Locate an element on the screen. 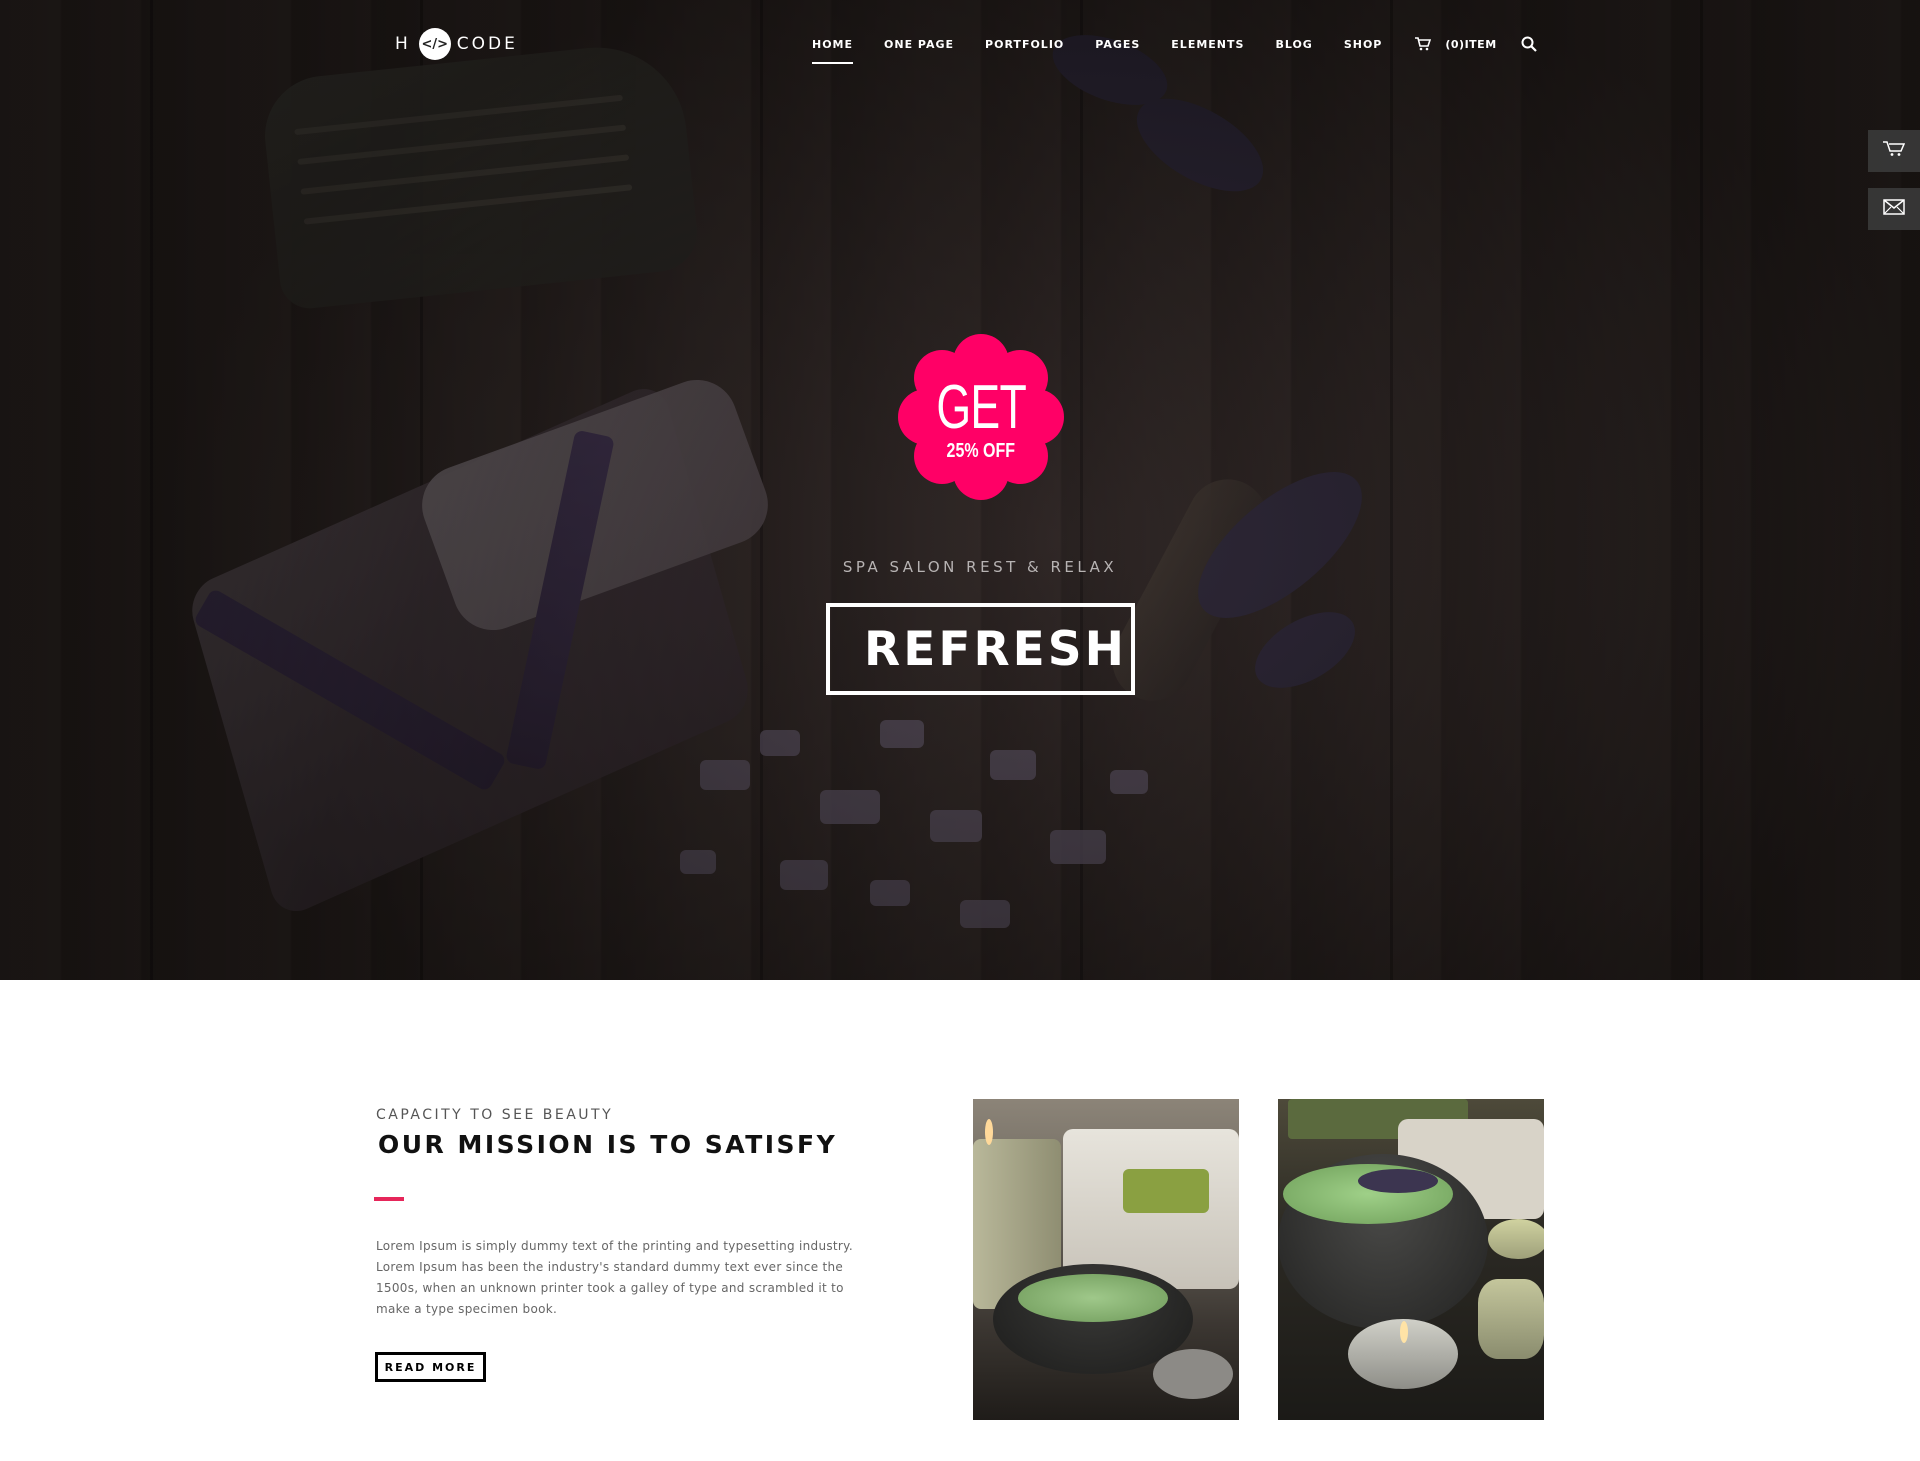  nav-elements: ELEMENTS is located at coordinates (1207, 44).